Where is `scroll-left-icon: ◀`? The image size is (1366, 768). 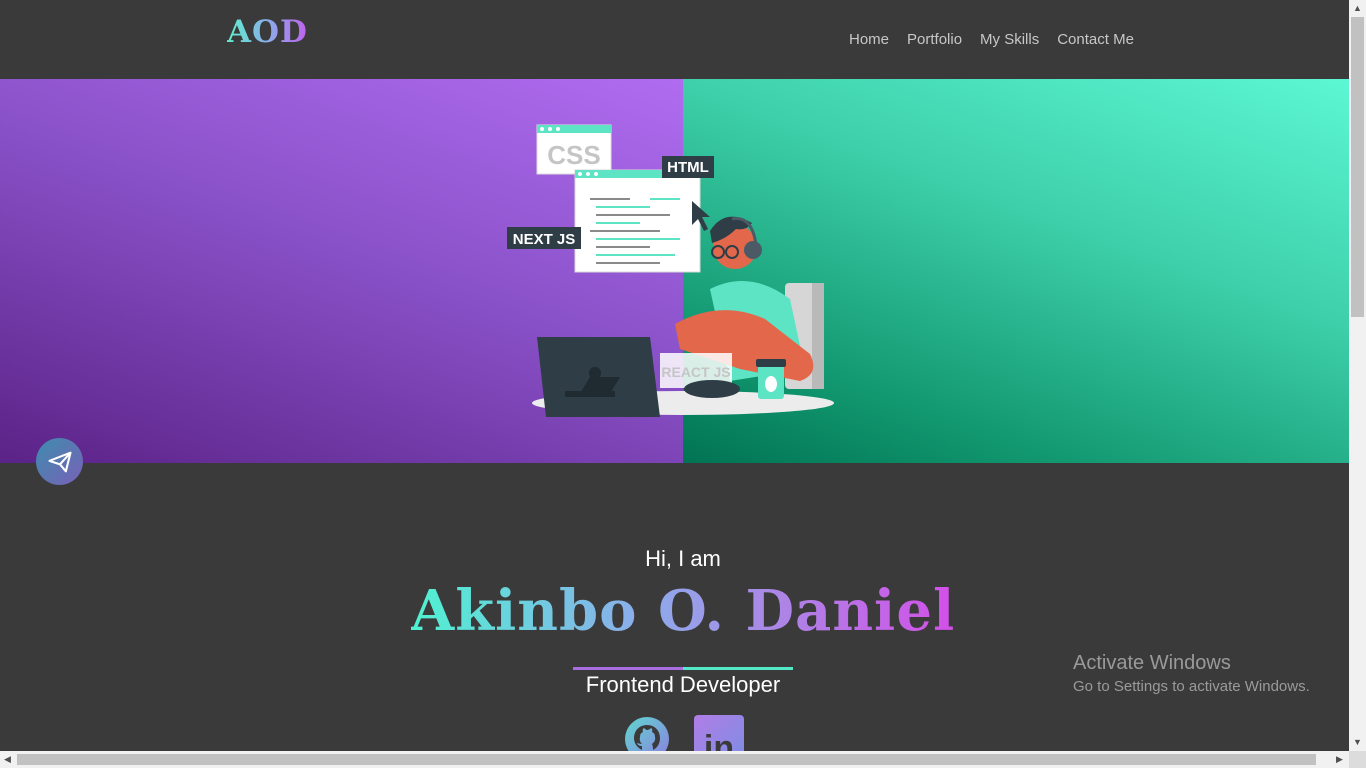 scroll-left-icon: ◀ is located at coordinates (7, 759).